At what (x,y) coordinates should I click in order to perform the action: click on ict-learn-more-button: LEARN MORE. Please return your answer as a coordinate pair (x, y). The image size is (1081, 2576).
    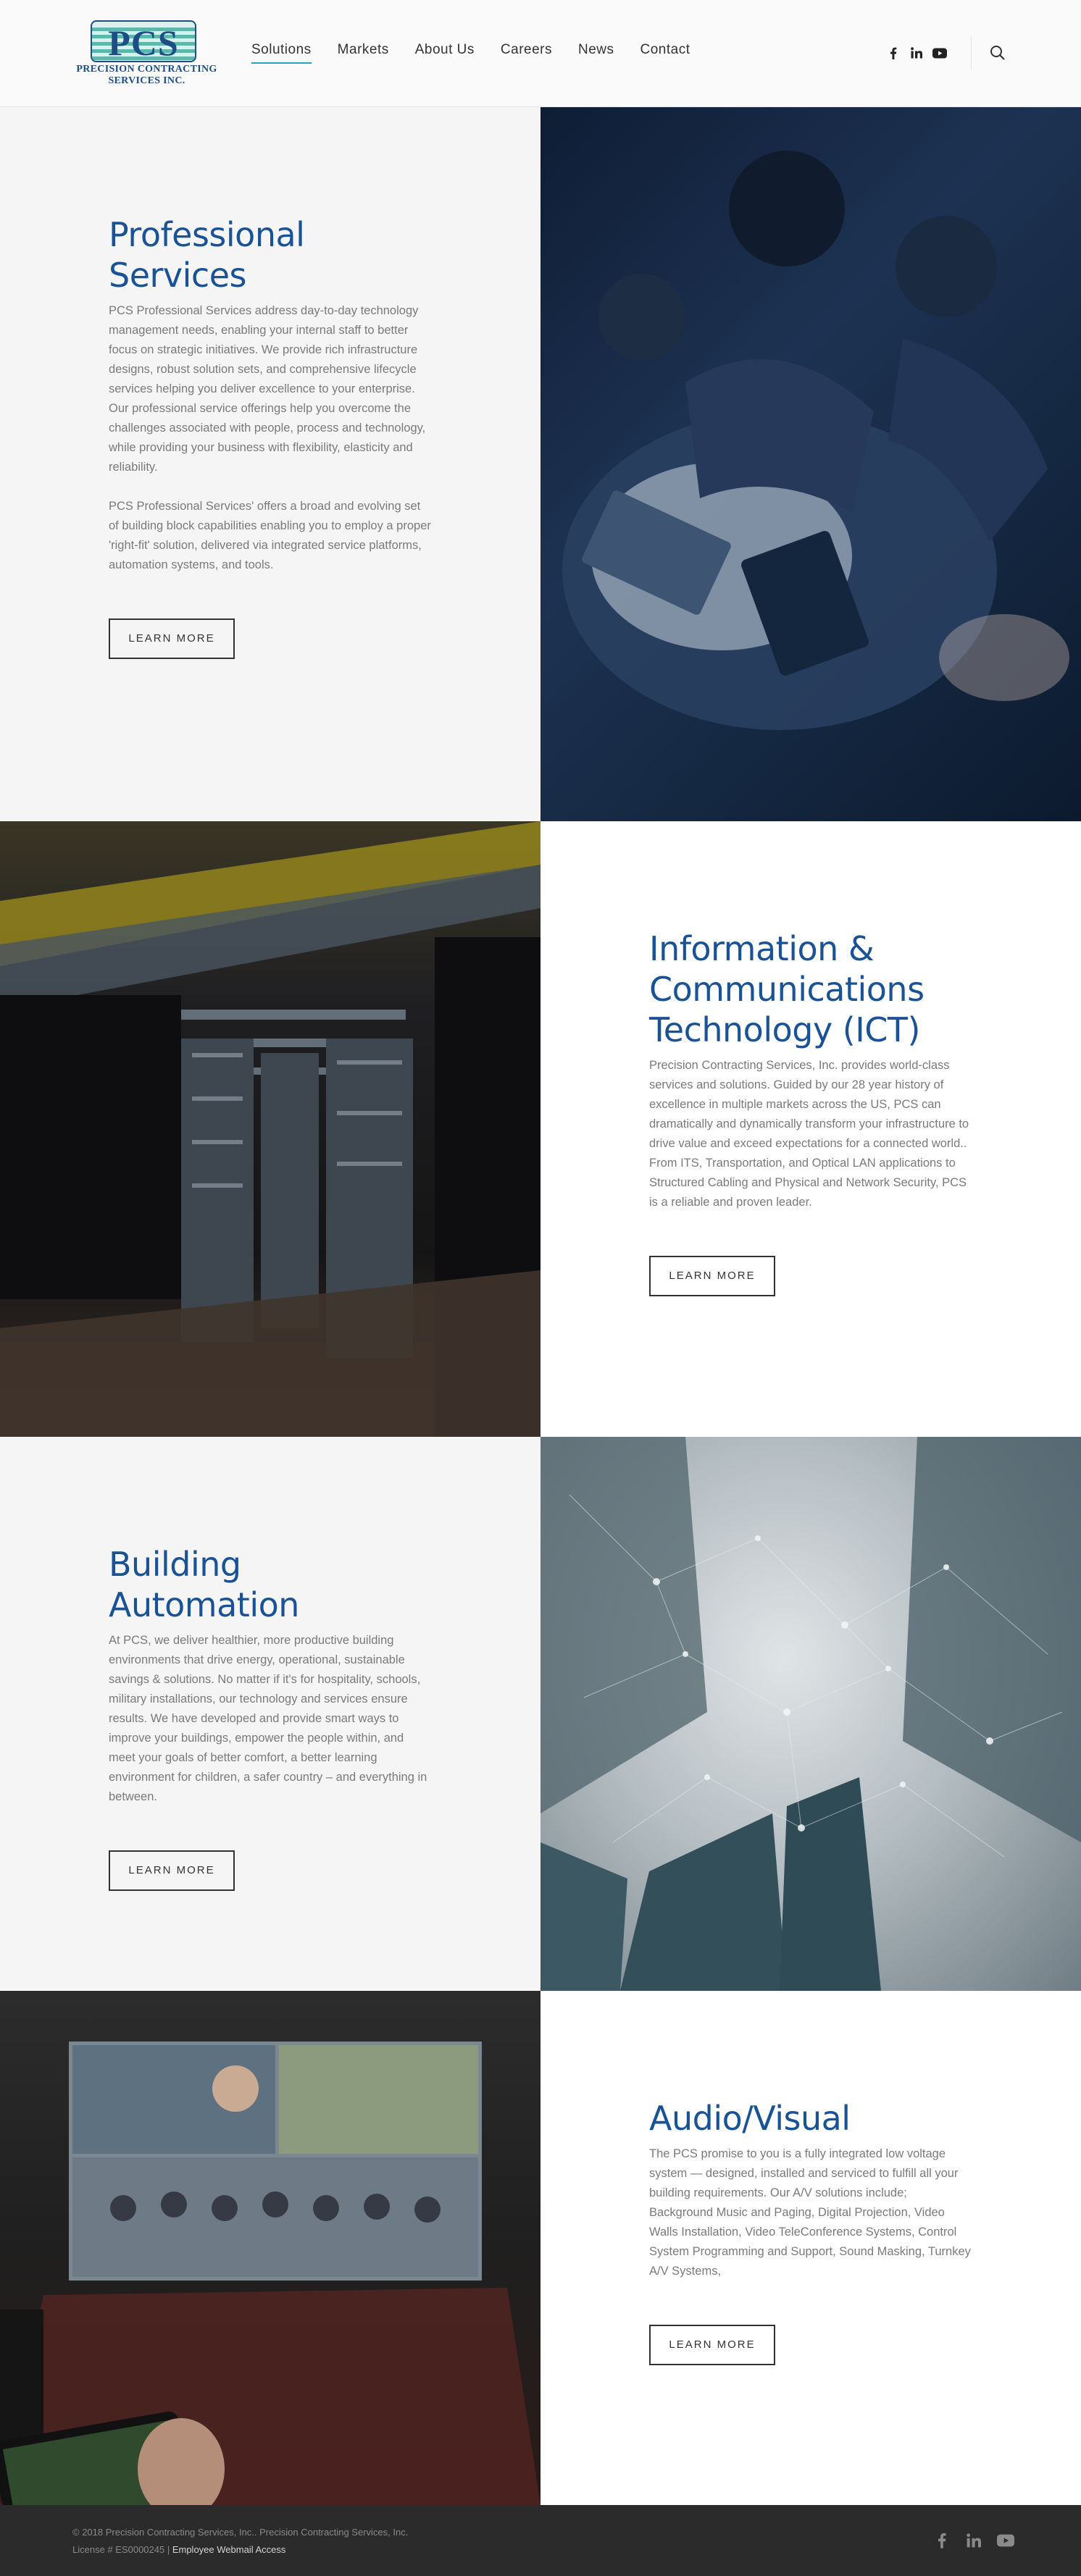
    Looking at the image, I should click on (712, 1276).